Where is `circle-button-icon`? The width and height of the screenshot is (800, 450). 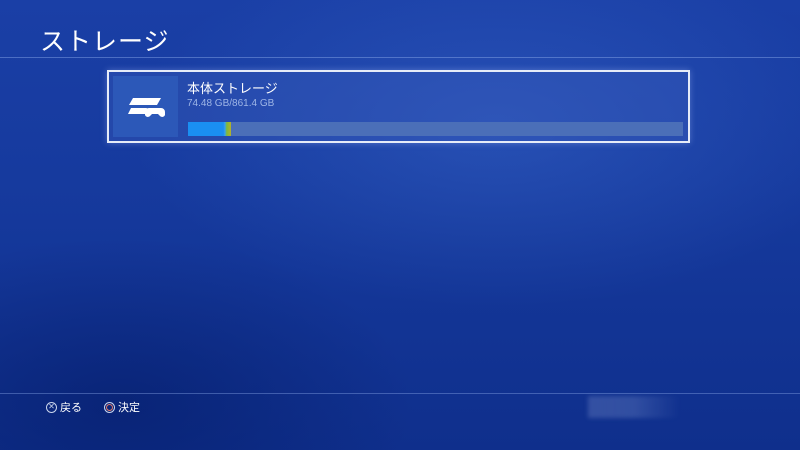 circle-button-icon is located at coordinates (109, 407).